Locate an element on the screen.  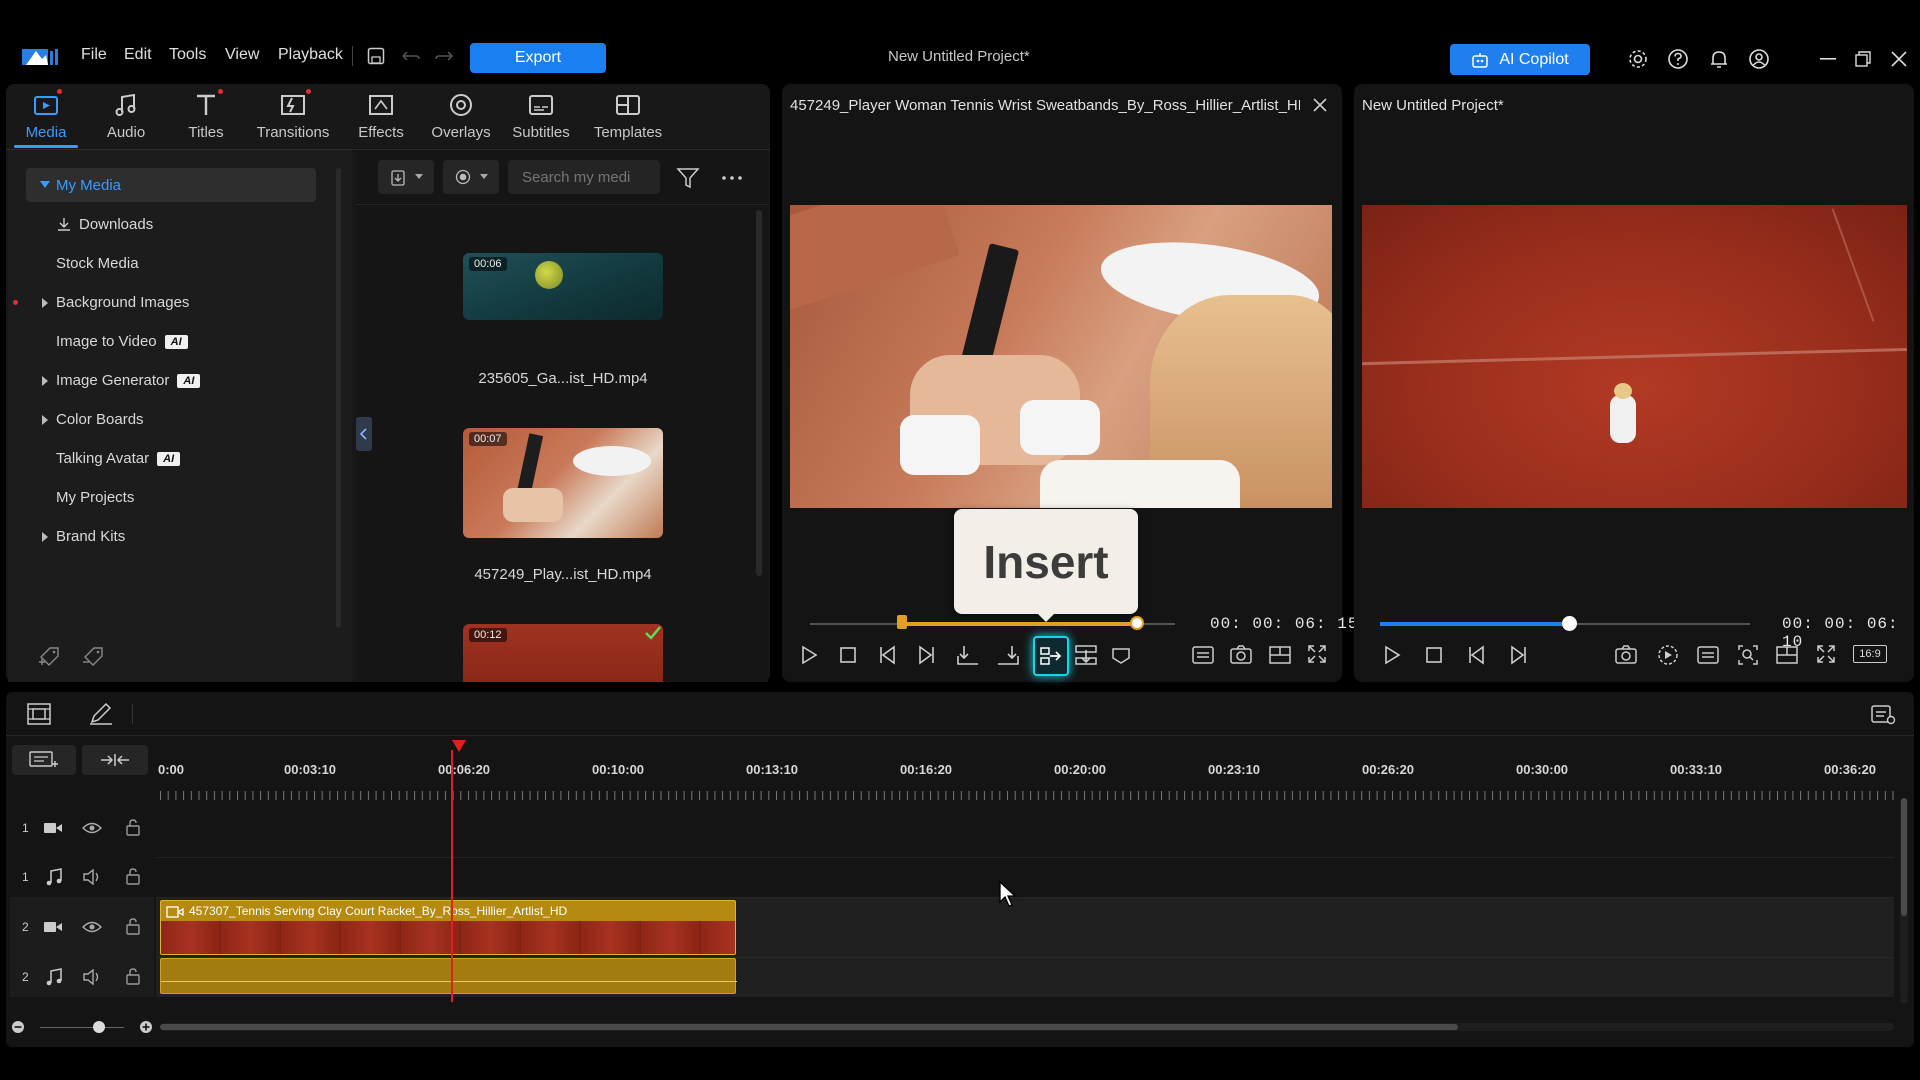
edit-pen-icon is located at coordinates (101, 714).